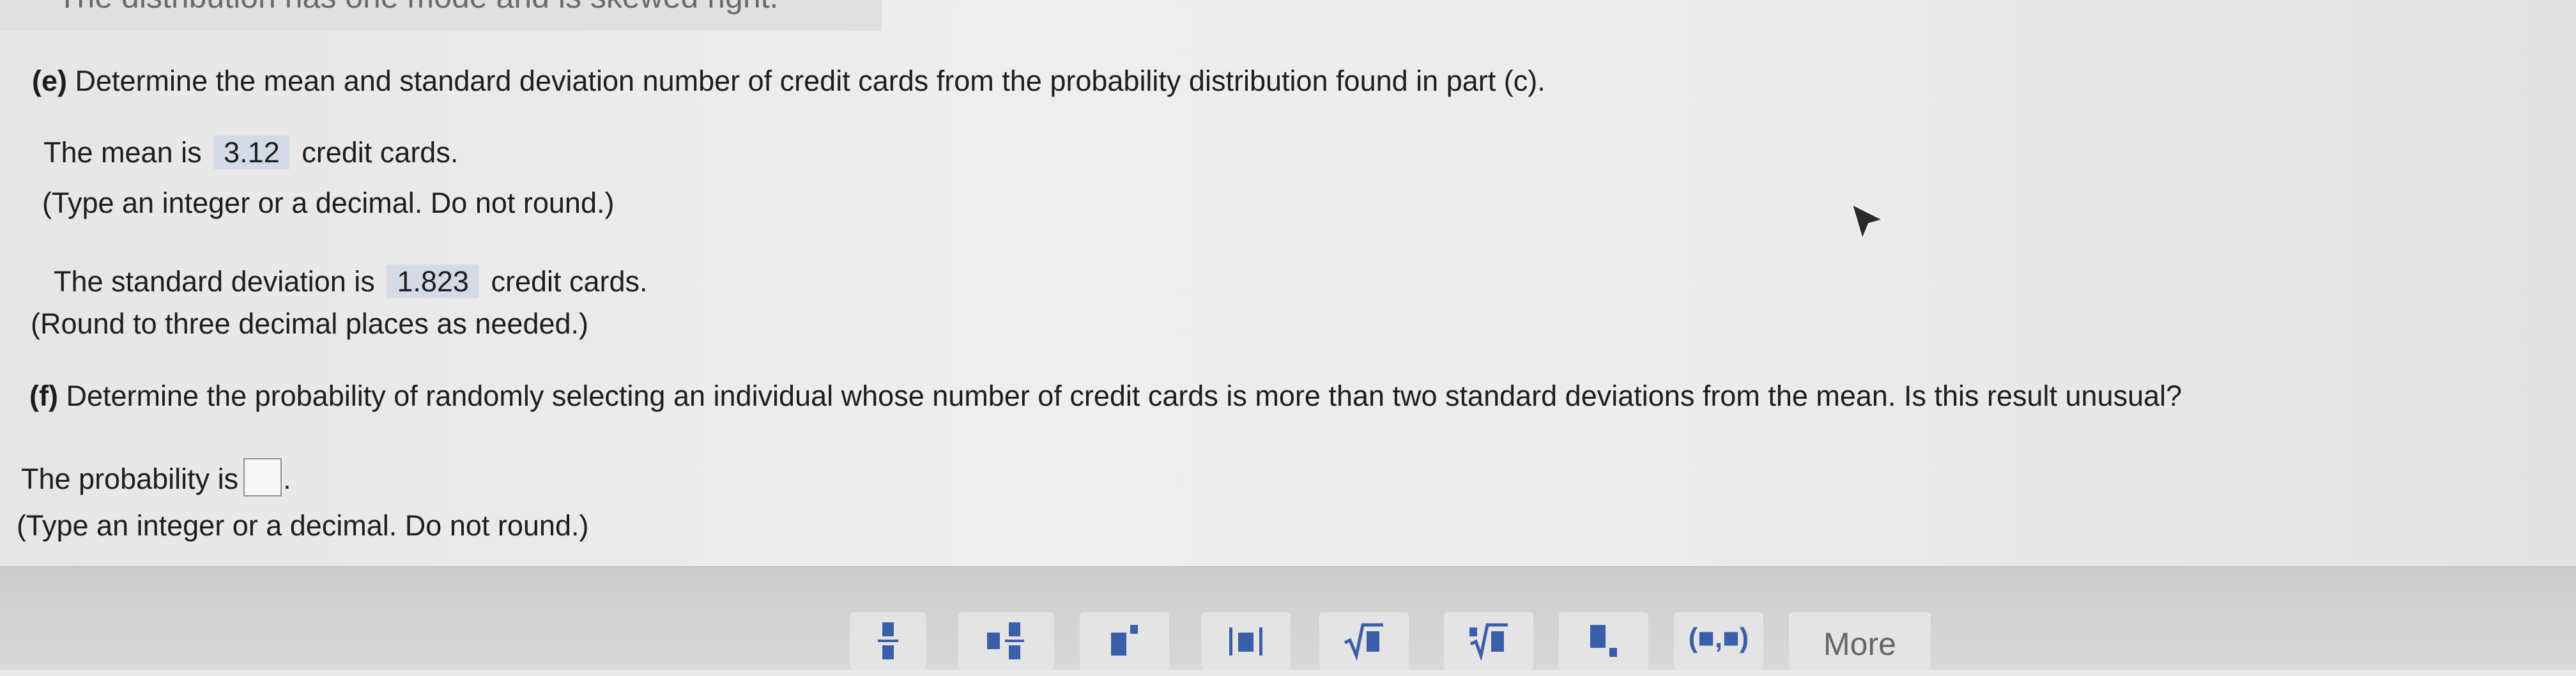 The width and height of the screenshot is (2576, 676). I want to click on sd-answer-field: 1.823, so click(433, 281).